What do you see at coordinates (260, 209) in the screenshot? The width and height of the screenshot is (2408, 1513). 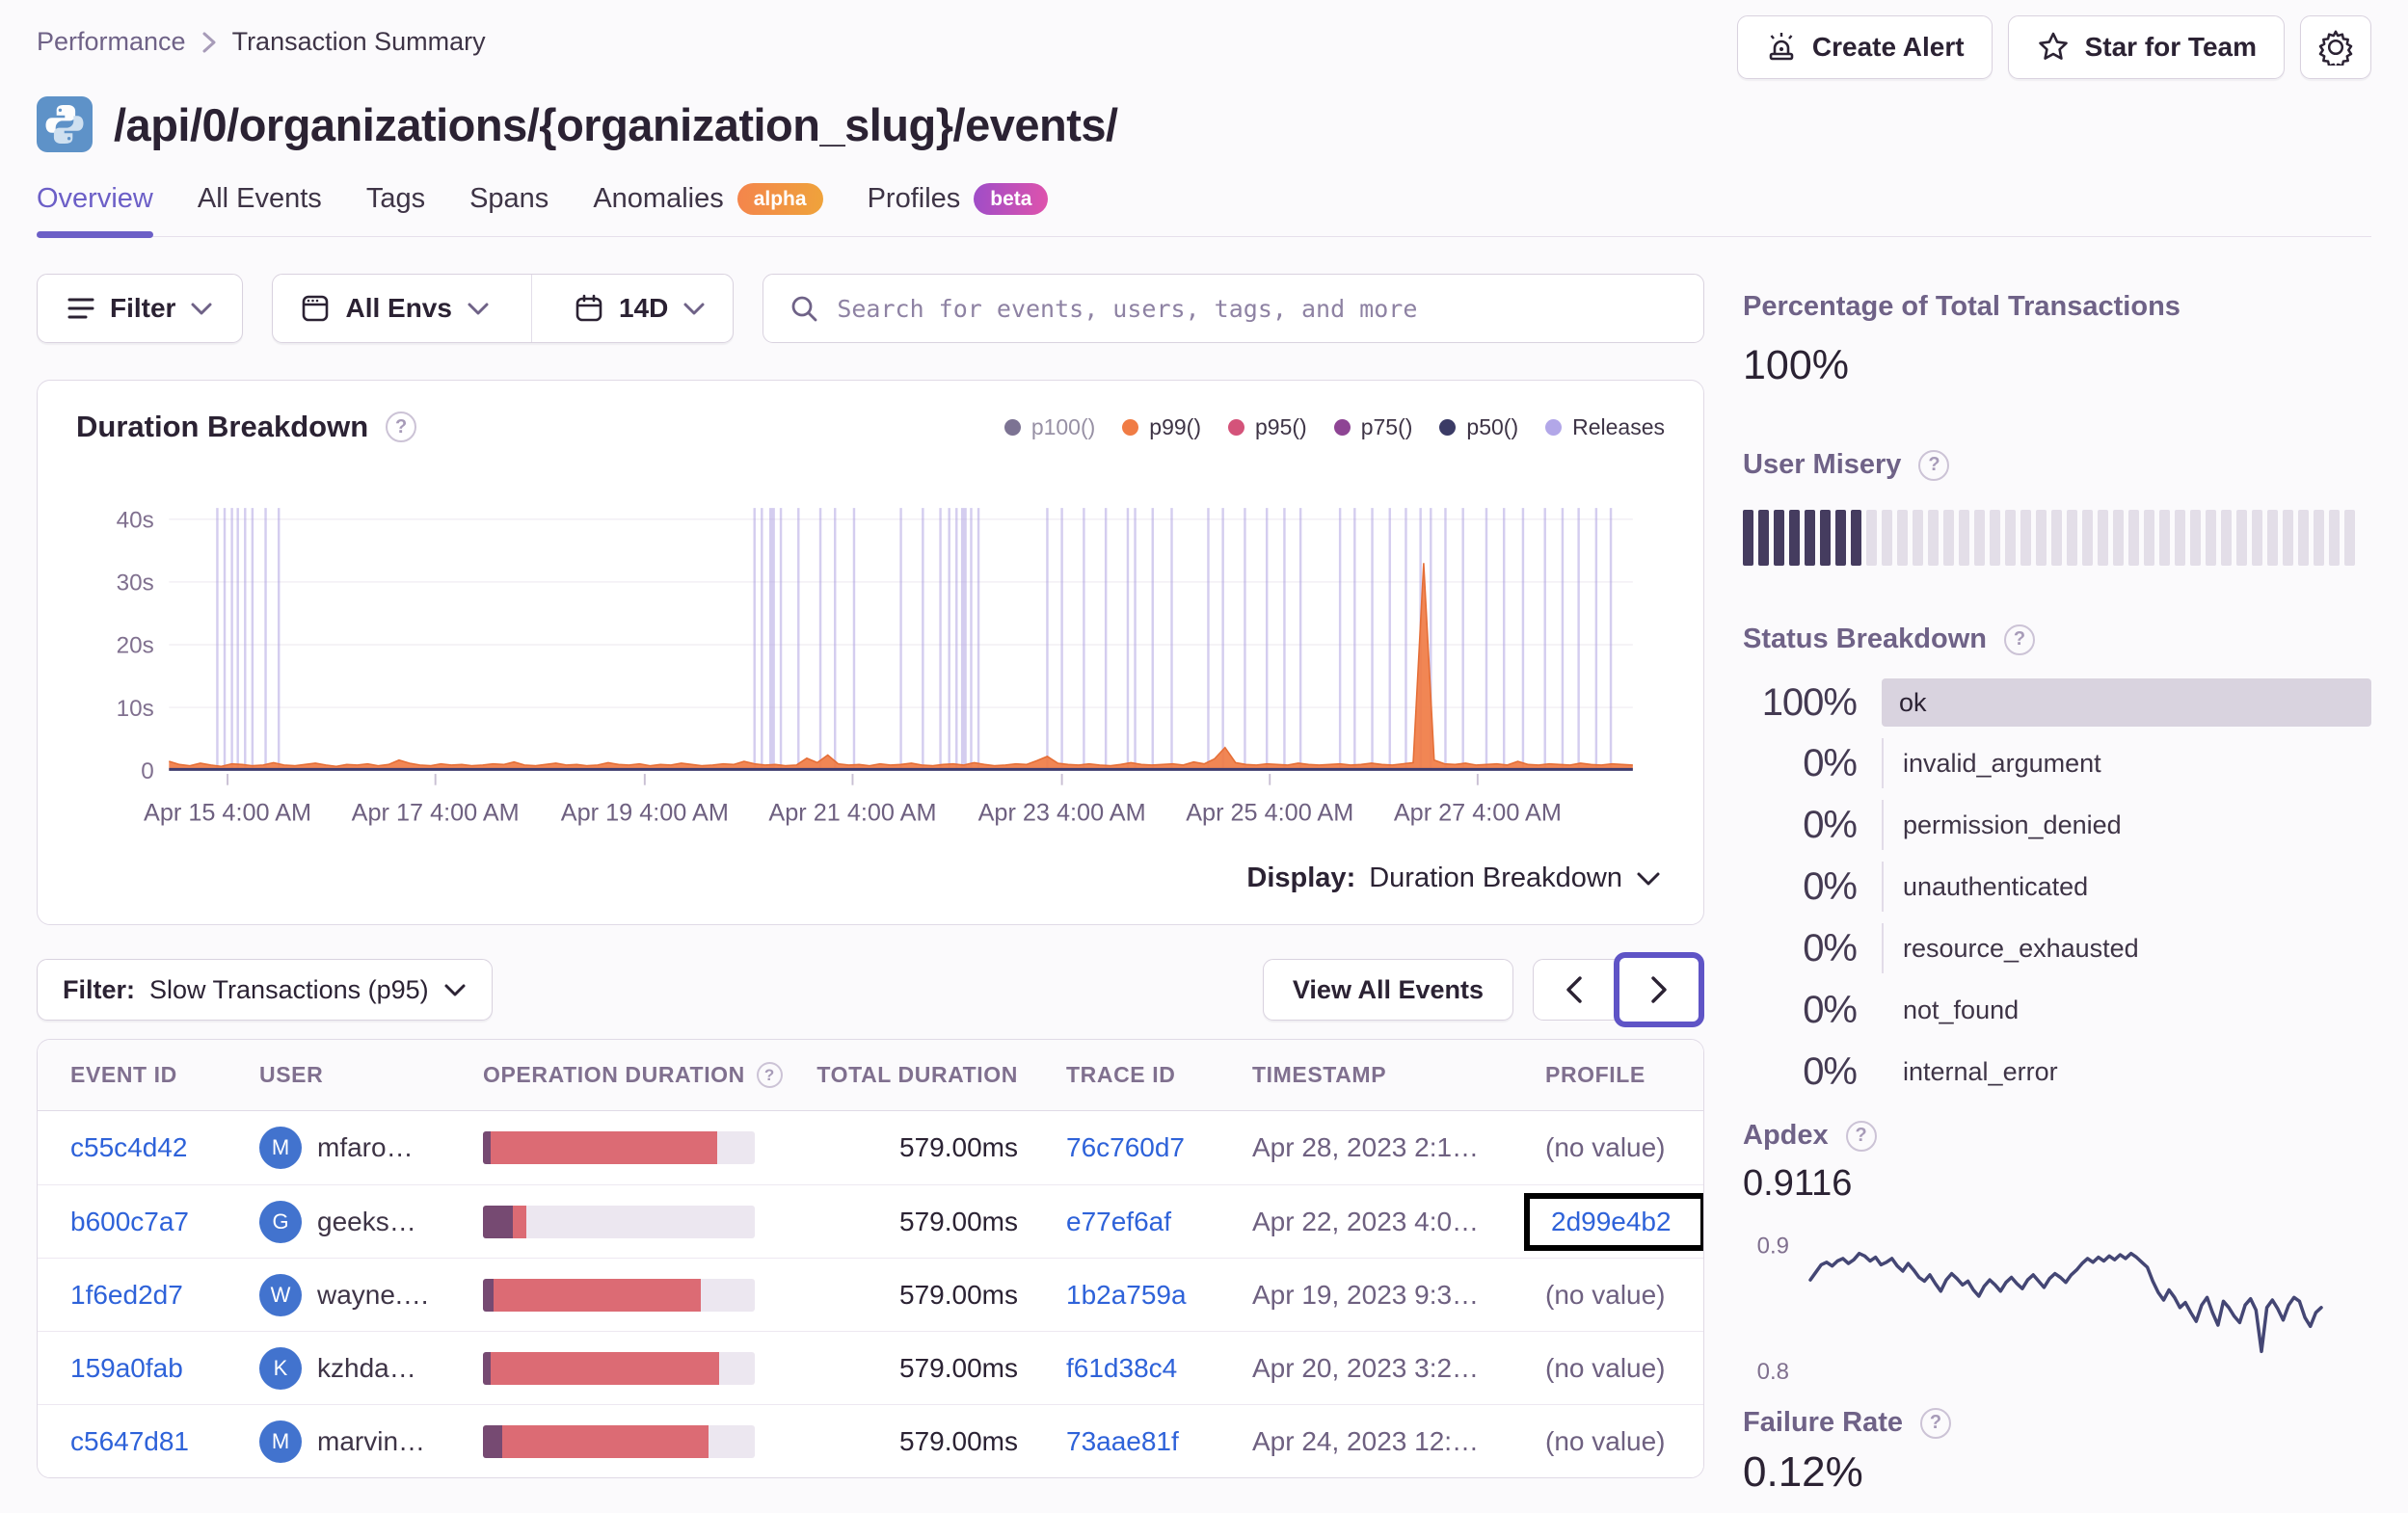 I see `tab-all-events: All Events` at bounding box center [260, 209].